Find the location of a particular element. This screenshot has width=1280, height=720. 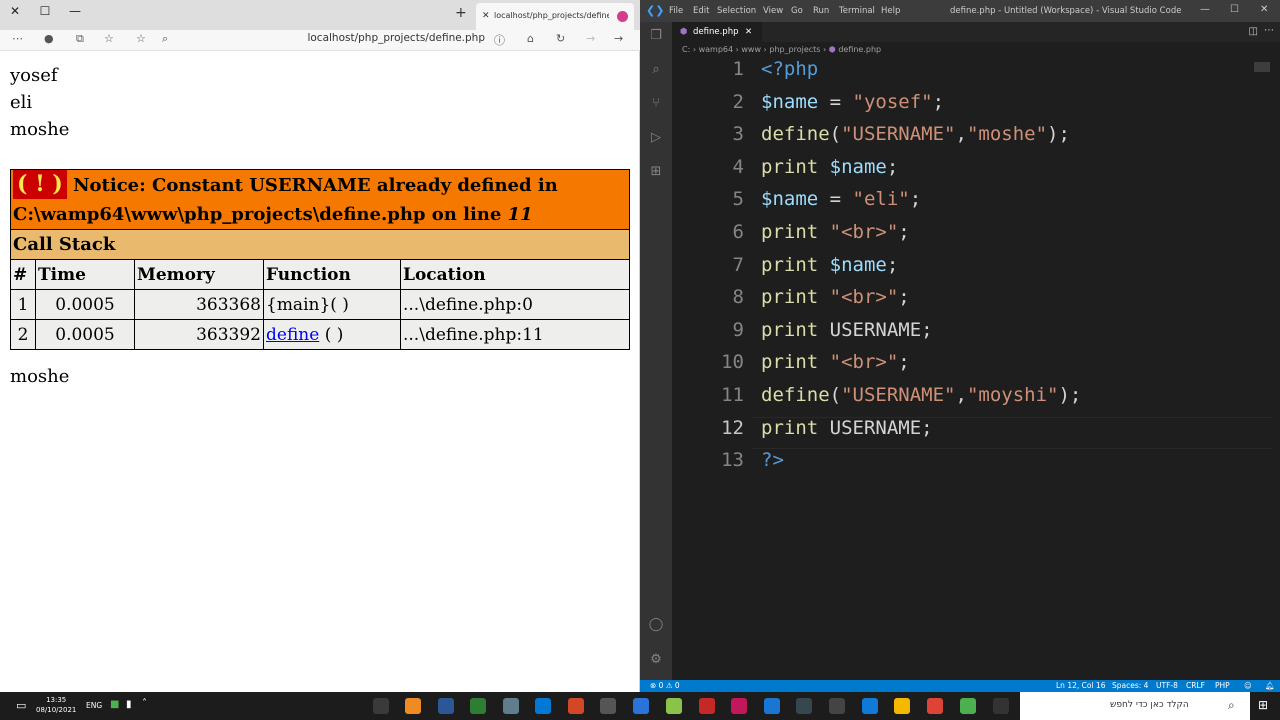

source-control-icon: ⑂ is located at coordinates (656, 104).